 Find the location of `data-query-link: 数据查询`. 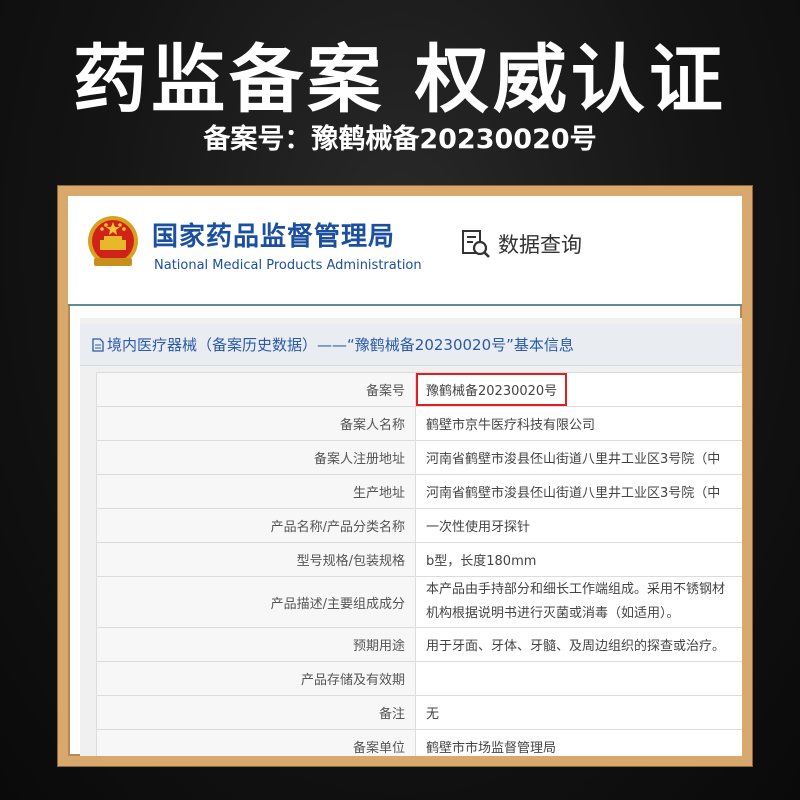

data-query-link: 数据查询 is located at coordinates (521, 244).